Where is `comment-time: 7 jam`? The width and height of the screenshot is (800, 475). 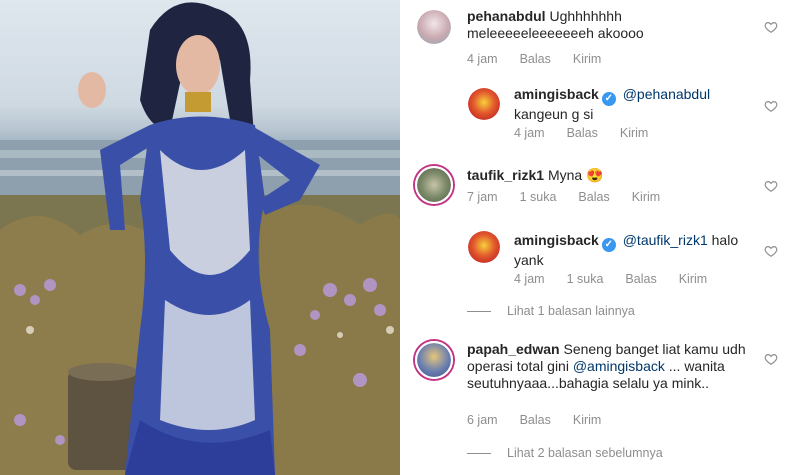
comment-time: 7 jam is located at coordinates (482, 197).